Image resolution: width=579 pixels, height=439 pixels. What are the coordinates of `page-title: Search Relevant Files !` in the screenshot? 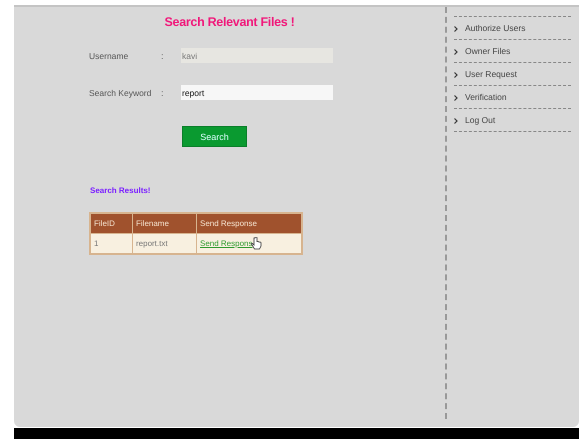 It's located at (230, 22).